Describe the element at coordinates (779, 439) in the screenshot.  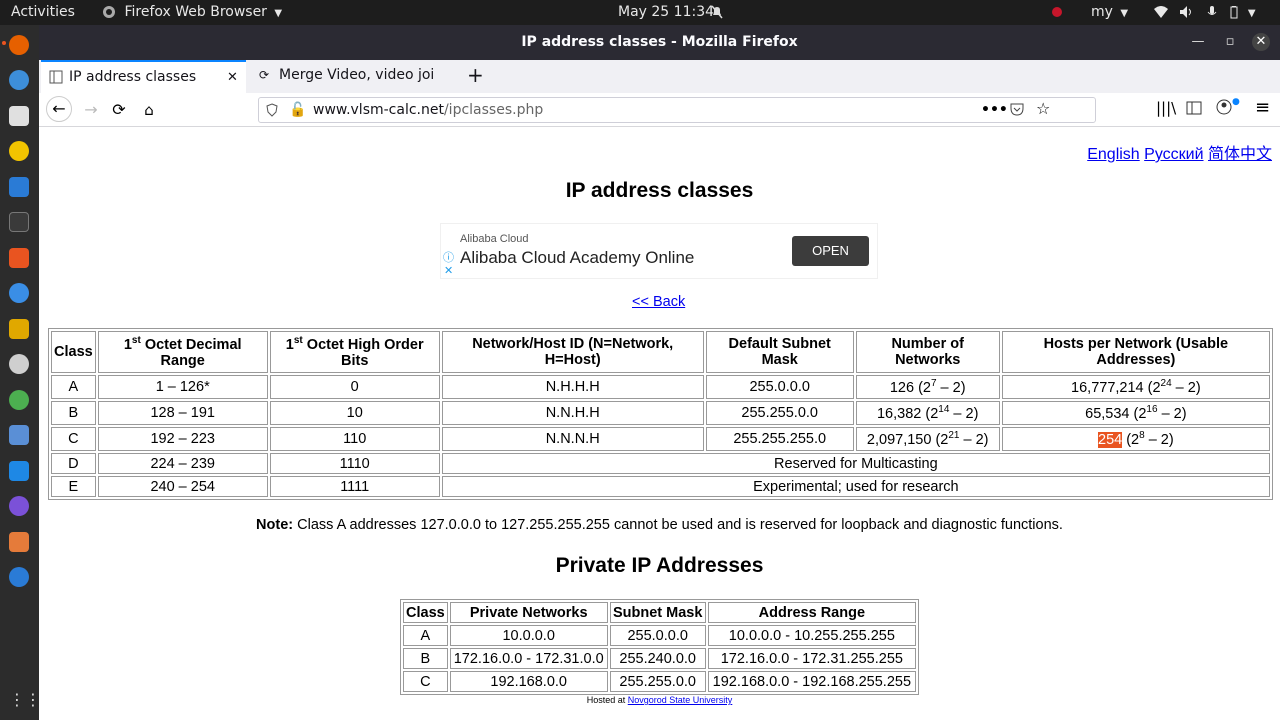
I see `cell-mask: 255.255.255.0` at that location.